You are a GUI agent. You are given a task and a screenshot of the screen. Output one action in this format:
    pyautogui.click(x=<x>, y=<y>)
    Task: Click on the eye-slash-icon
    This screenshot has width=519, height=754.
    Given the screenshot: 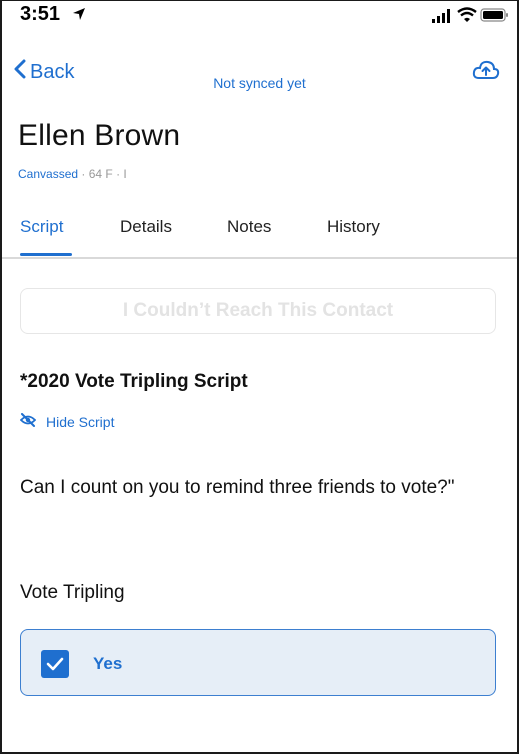 What is the action you would take?
    pyautogui.click(x=28, y=421)
    